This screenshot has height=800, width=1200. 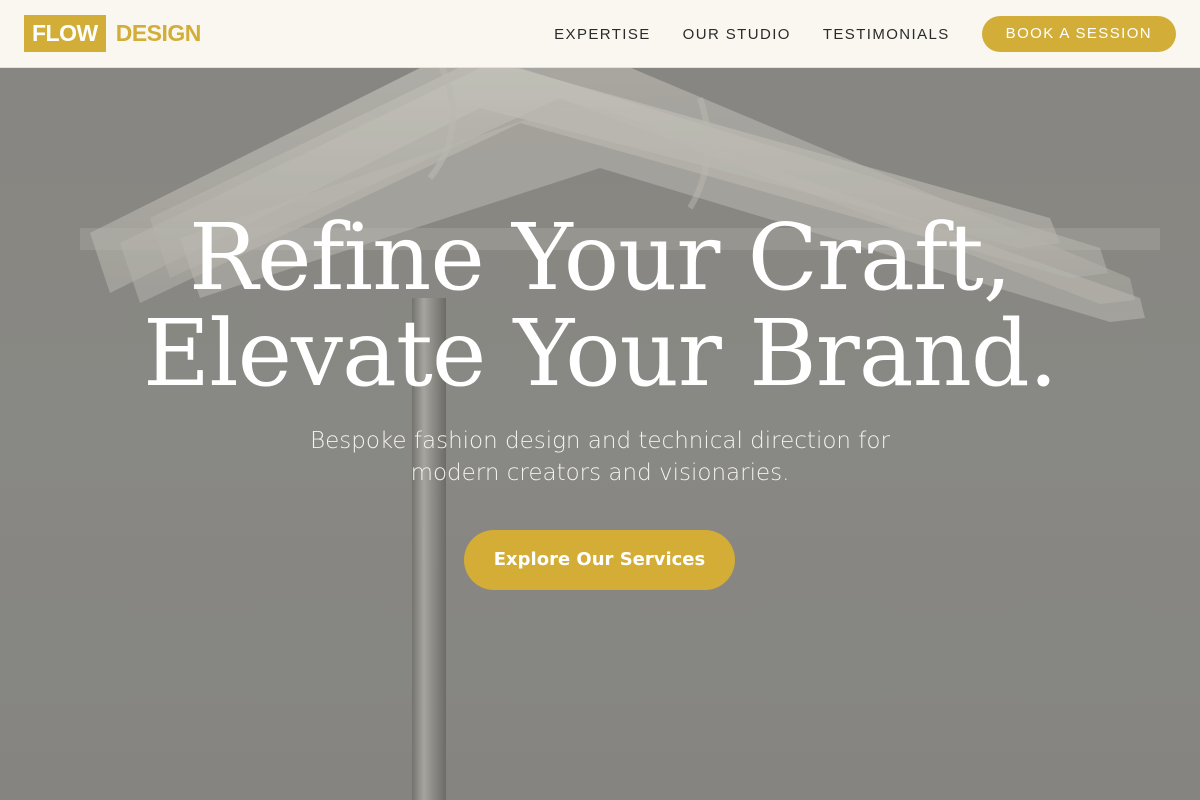 What do you see at coordinates (886, 34) in the screenshot?
I see `nav-link-testimonials: TESTIMONIALS` at bounding box center [886, 34].